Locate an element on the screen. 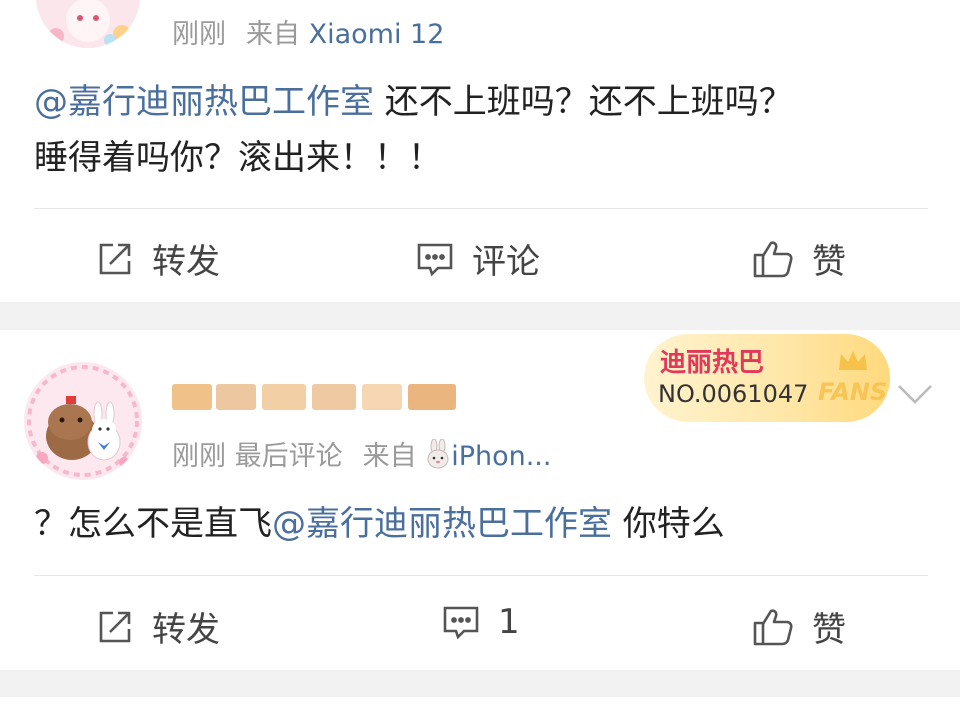 The width and height of the screenshot is (960, 705). comment-label: 评论 is located at coordinates (506, 262).